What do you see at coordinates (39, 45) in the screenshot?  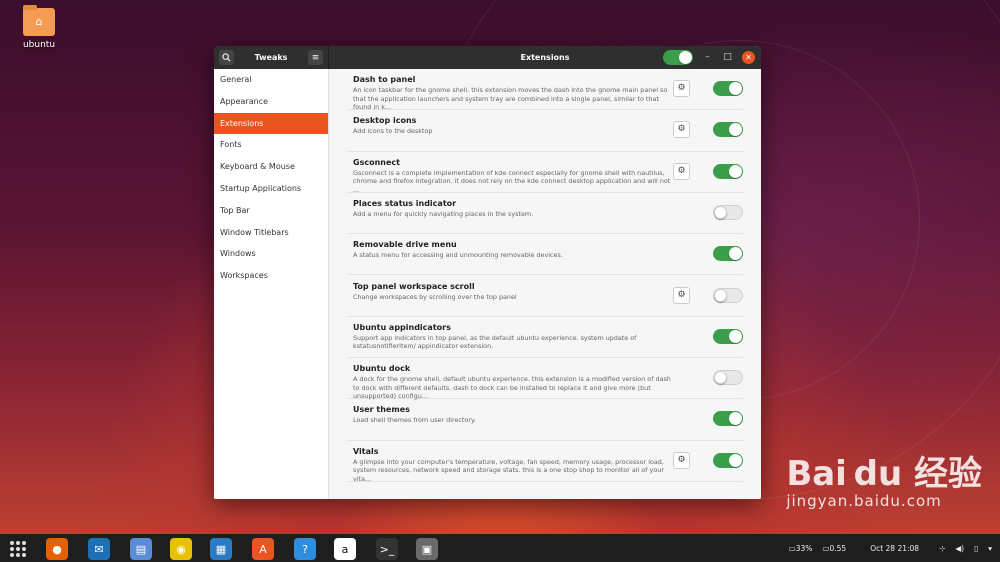 I see `desktop-folder-label: ubuntu` at bounding box center [39, 45].